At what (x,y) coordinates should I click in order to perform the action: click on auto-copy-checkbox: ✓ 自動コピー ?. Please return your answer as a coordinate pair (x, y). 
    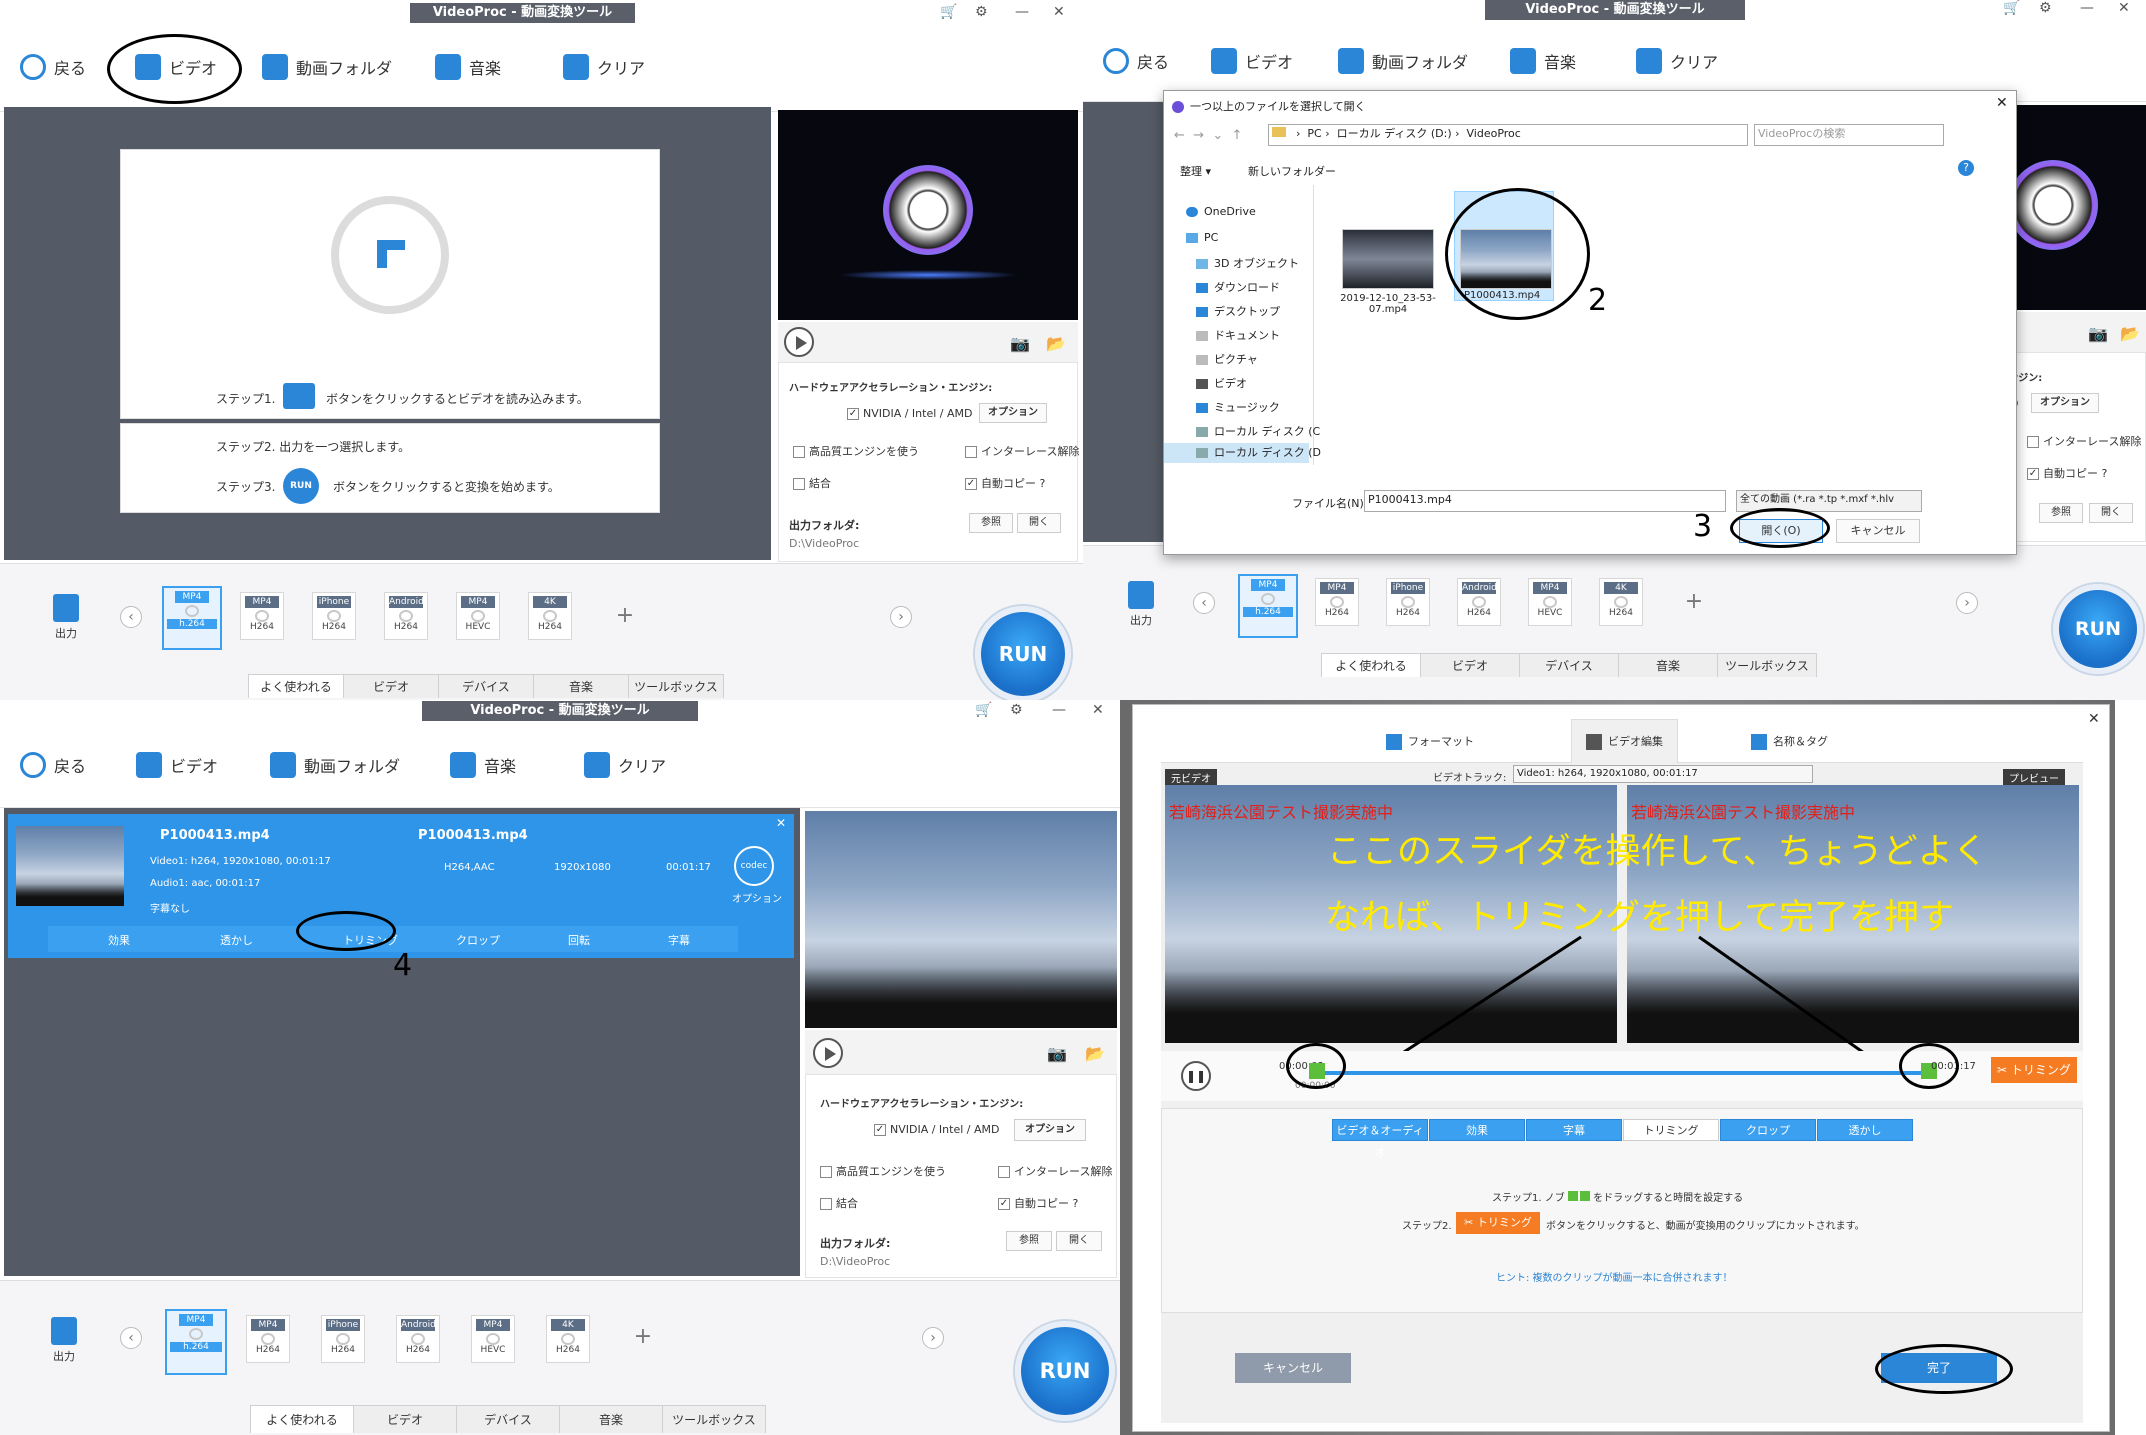
    Looking at the image, I should click on (1005, 483).